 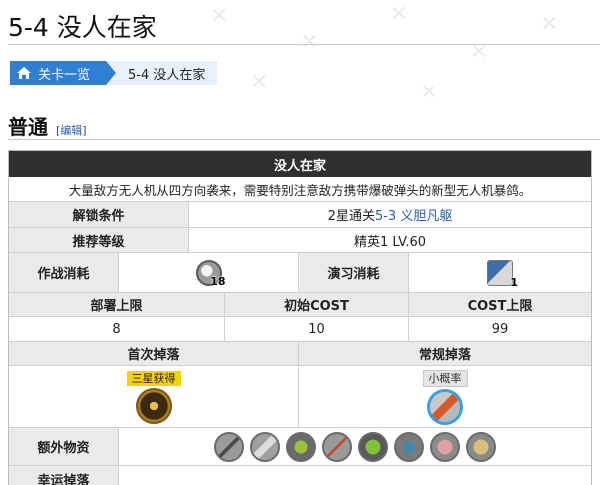 I want to click on edit-bracket-close: ], so click(x=84, y=130).